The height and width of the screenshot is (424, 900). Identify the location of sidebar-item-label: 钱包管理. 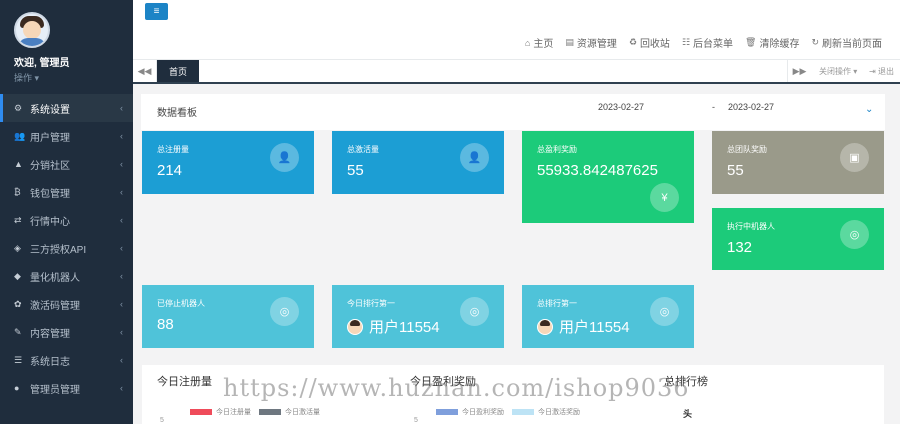
(50, 194).